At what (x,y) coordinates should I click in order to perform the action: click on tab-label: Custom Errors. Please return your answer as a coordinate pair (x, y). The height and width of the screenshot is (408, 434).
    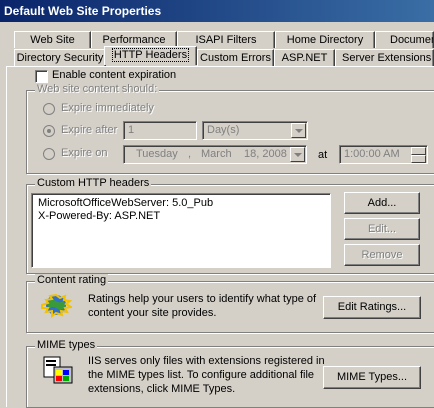
    Looking at the image, I should click on (235, 58).